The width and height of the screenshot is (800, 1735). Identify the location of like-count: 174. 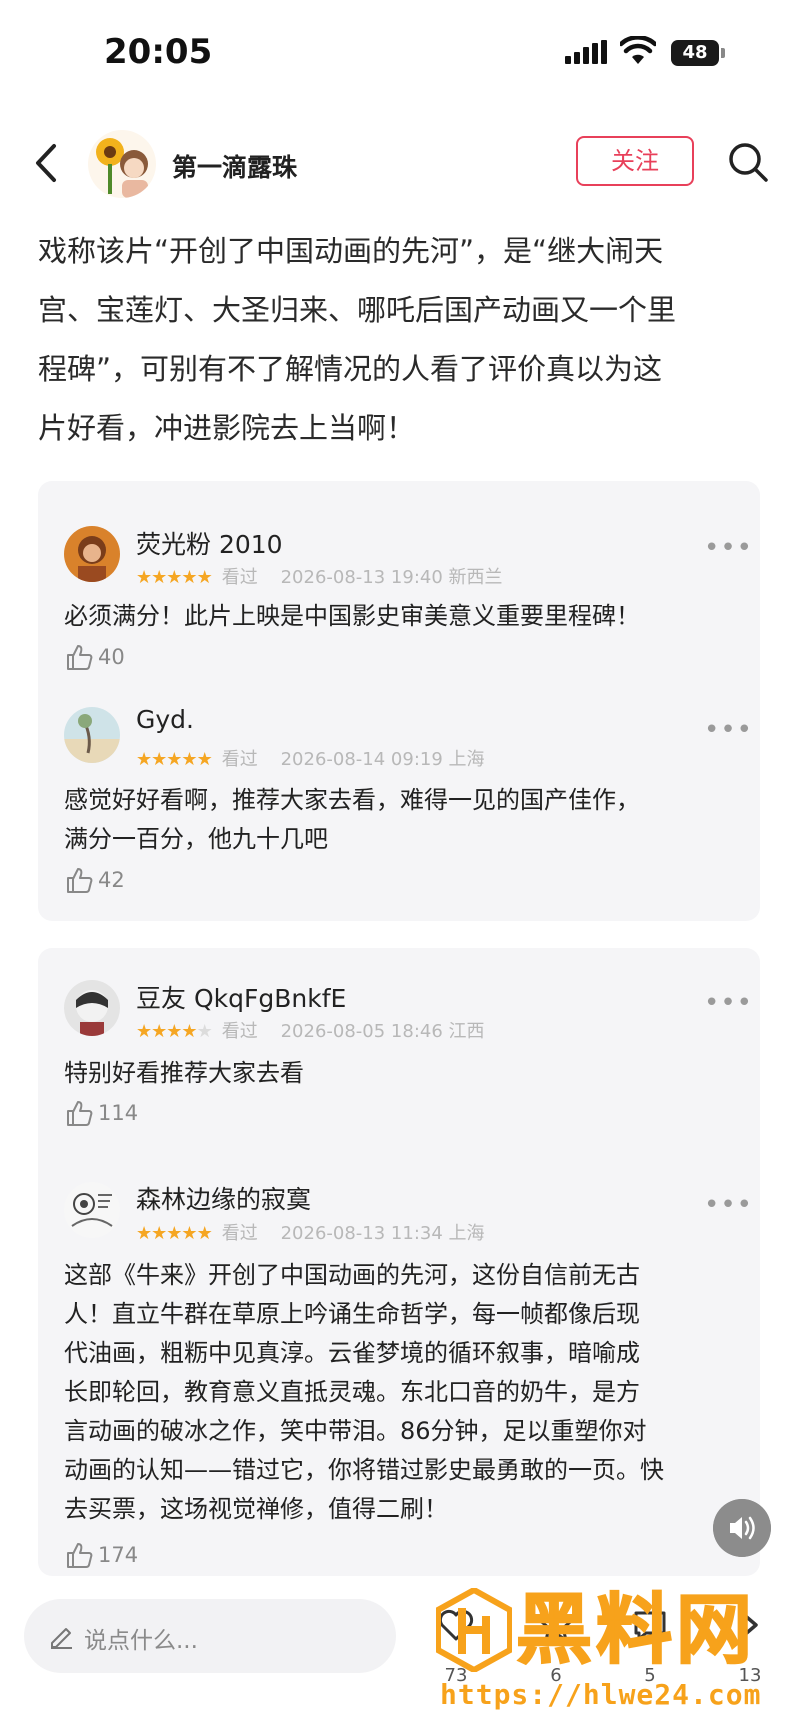
(118, 1555).